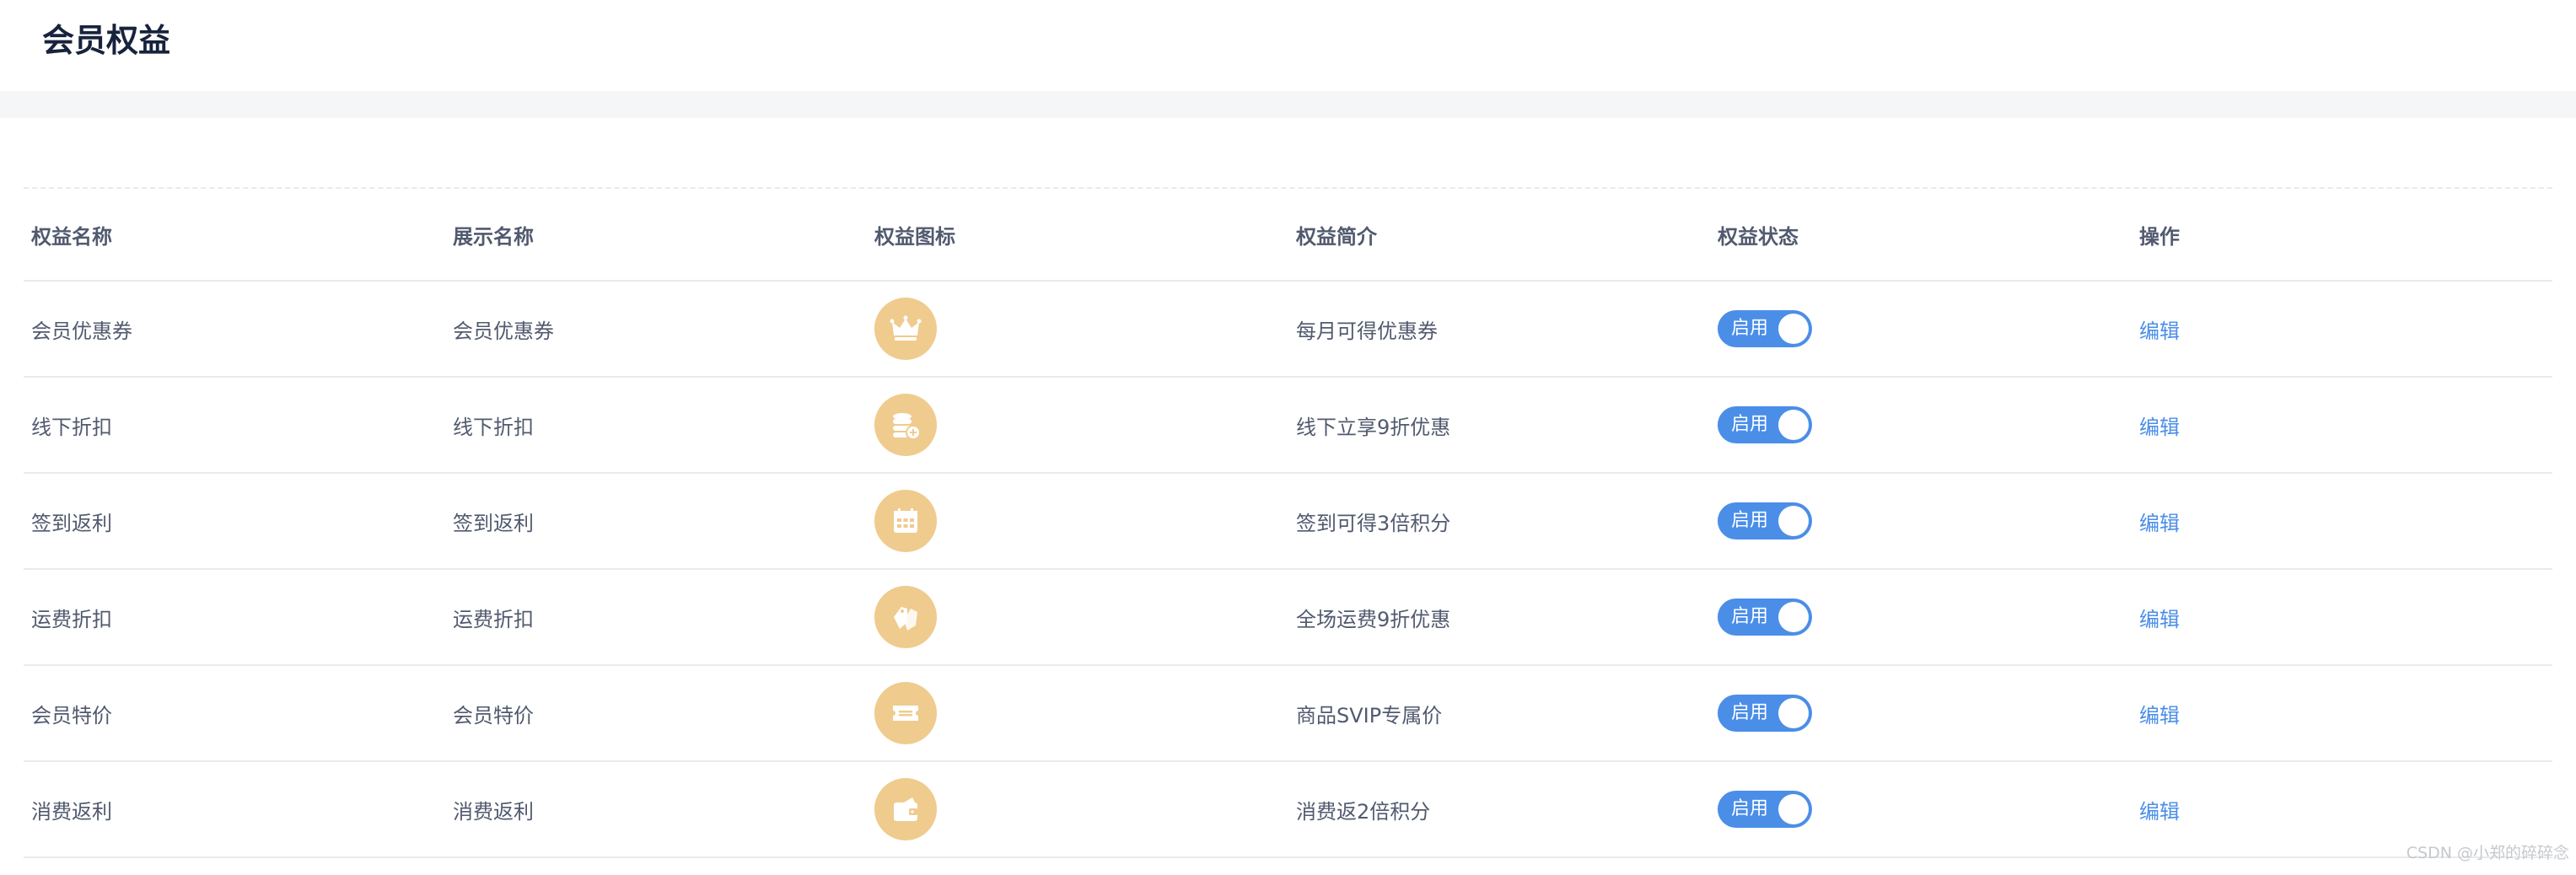  I want to click on coins-icon, so click(905, 425).